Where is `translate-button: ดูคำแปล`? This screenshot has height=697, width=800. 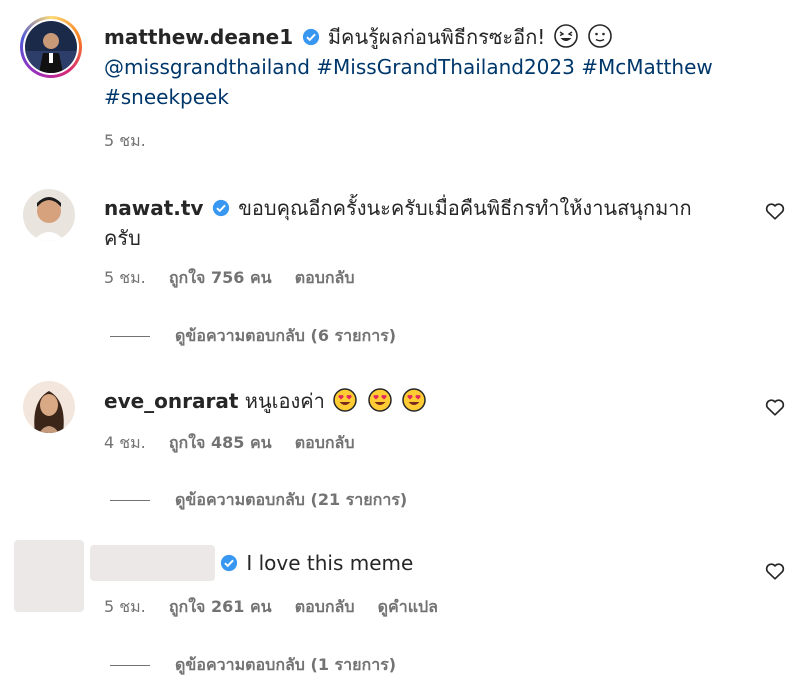
translate-button: ดูคำแปล is located at coordinates (408, 606).